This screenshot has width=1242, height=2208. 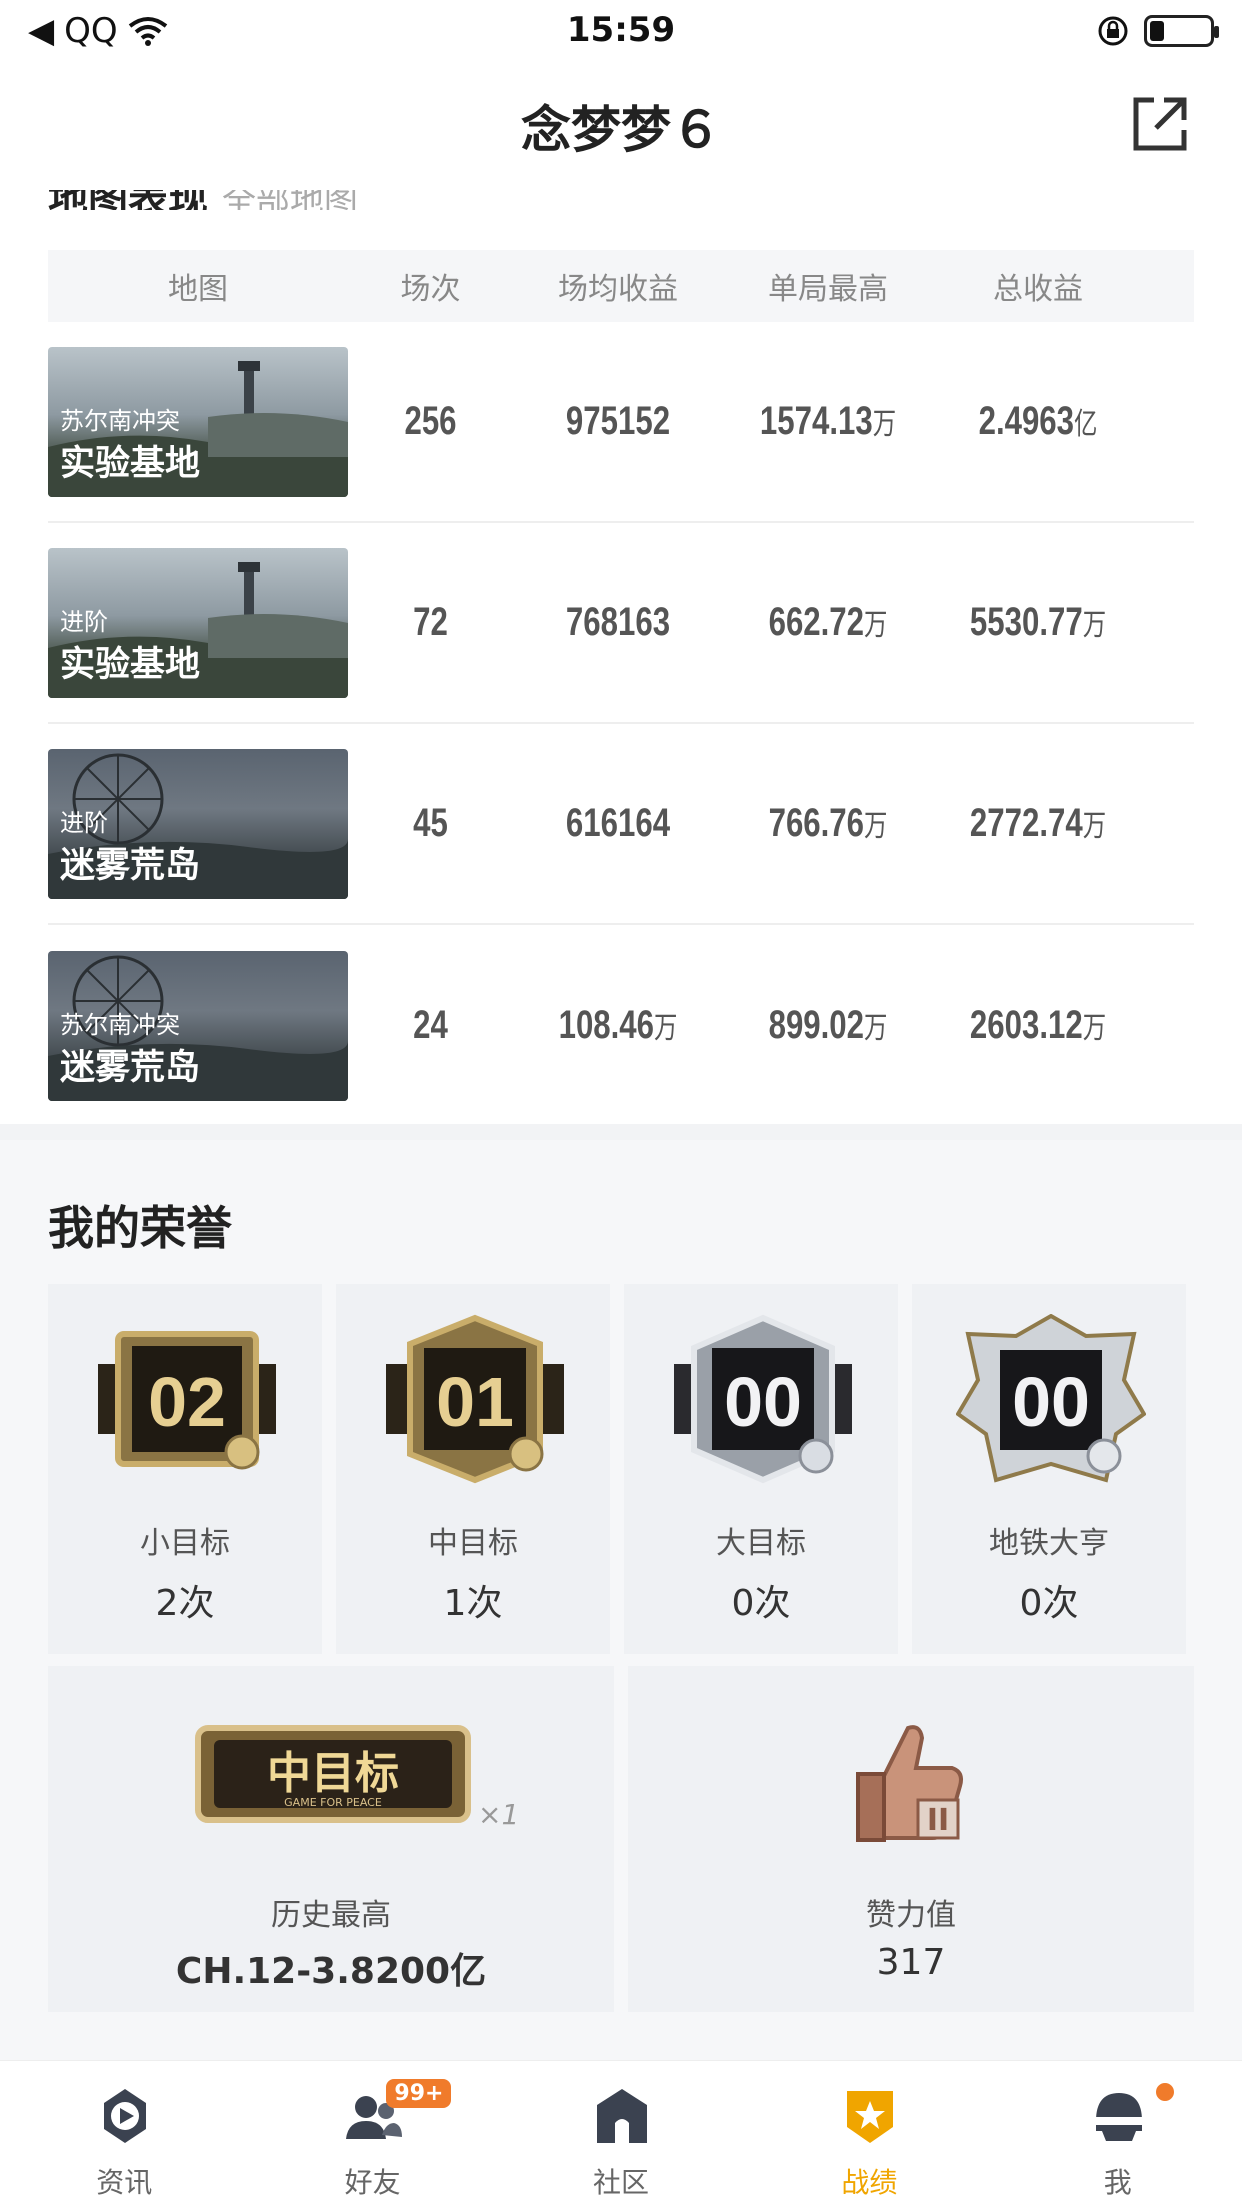 What do you see at coordinates (1117, 2182) in the screenshot?
I see `tab-label: 我` at bounding box center [1117, 2182].